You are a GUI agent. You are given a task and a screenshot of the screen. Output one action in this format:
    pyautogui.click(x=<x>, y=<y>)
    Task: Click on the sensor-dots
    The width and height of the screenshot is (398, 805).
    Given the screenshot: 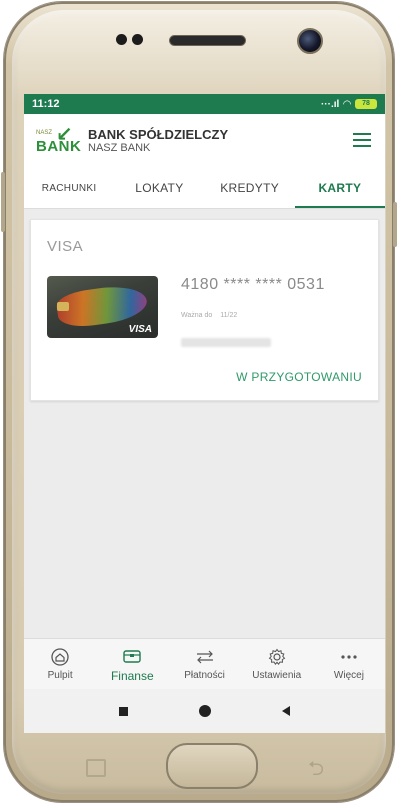 What is the action you would take?
    pyautogui.click(x=129, y=39)
    